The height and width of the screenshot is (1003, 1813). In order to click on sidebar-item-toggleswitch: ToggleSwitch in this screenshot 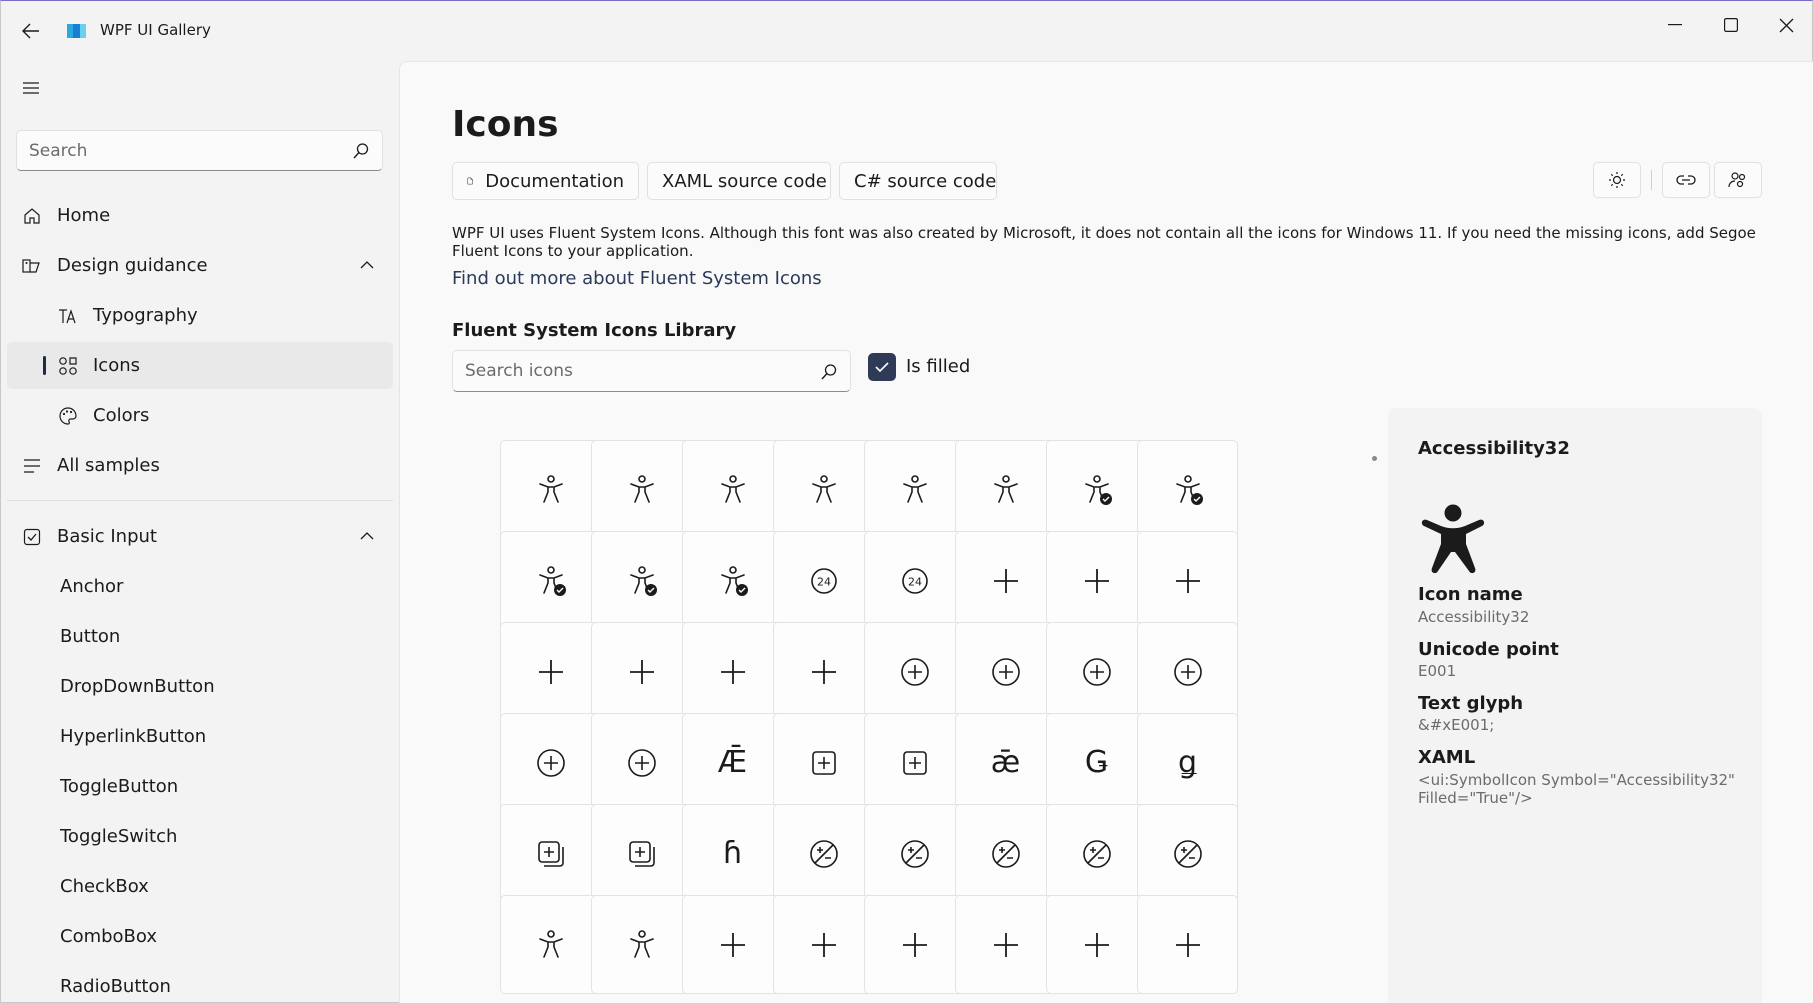, I will do `click(200, 836)`.